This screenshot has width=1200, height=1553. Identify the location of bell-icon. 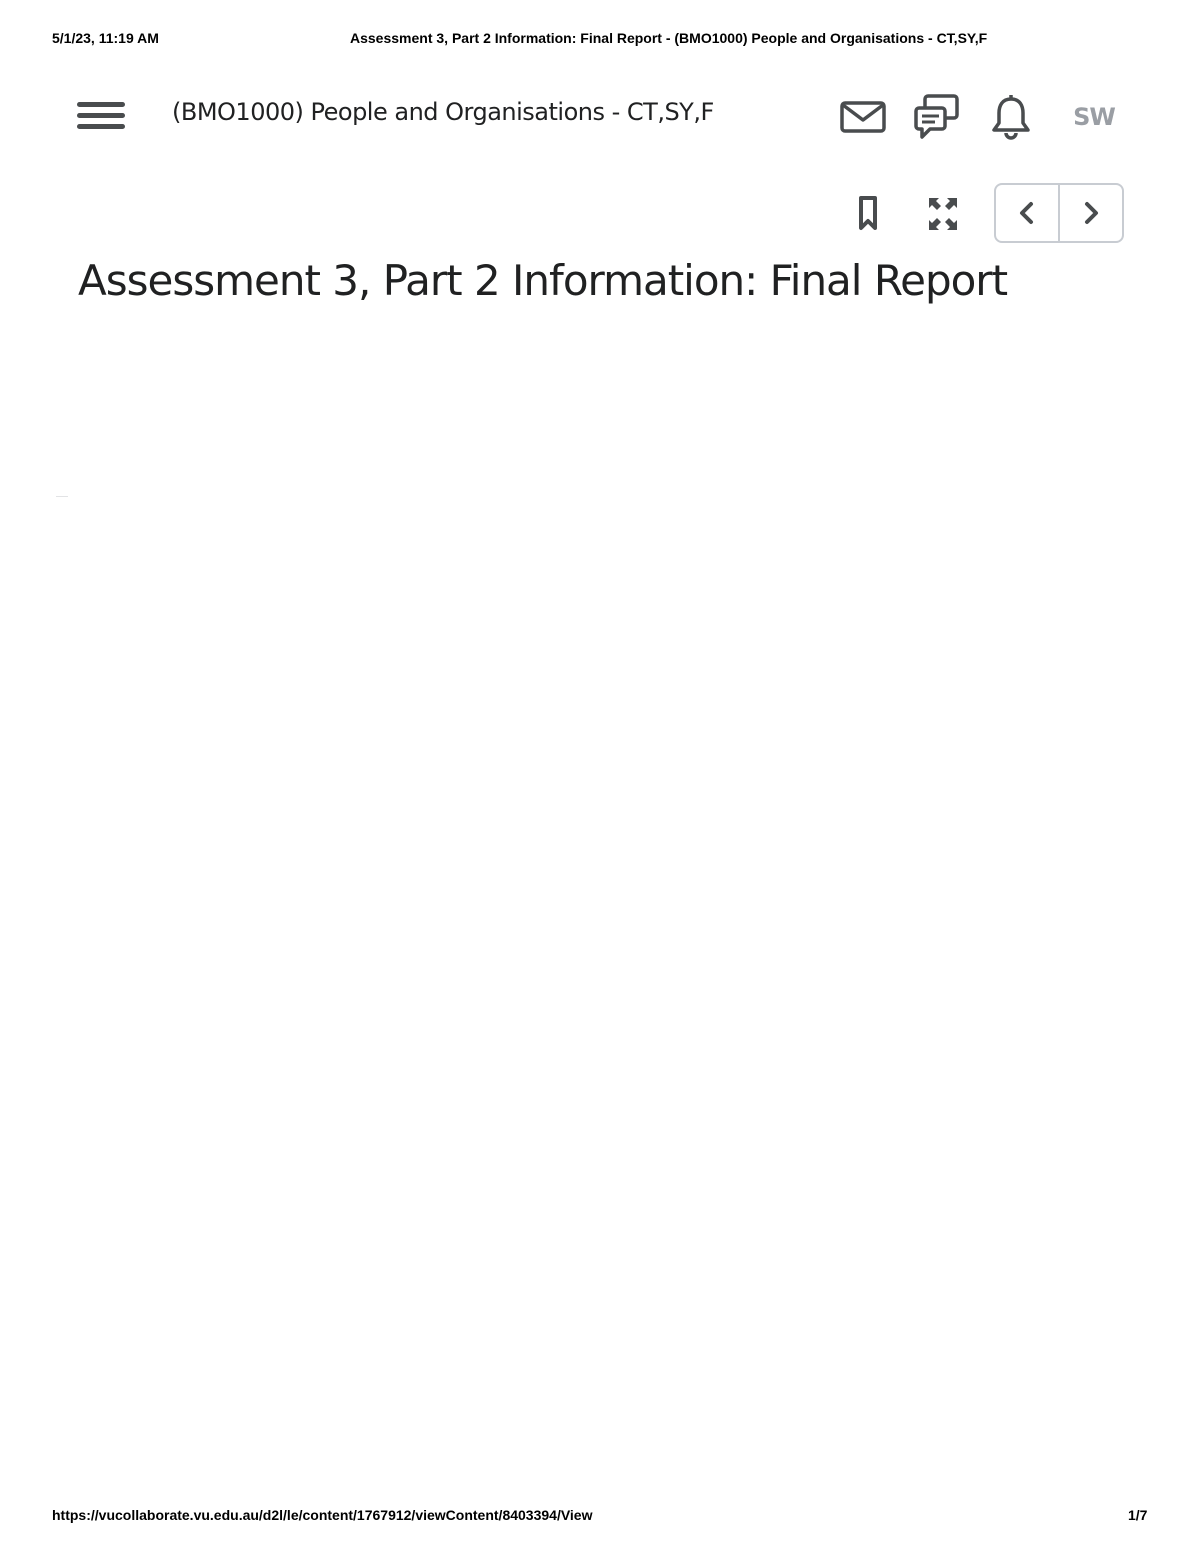
(1011, 117).